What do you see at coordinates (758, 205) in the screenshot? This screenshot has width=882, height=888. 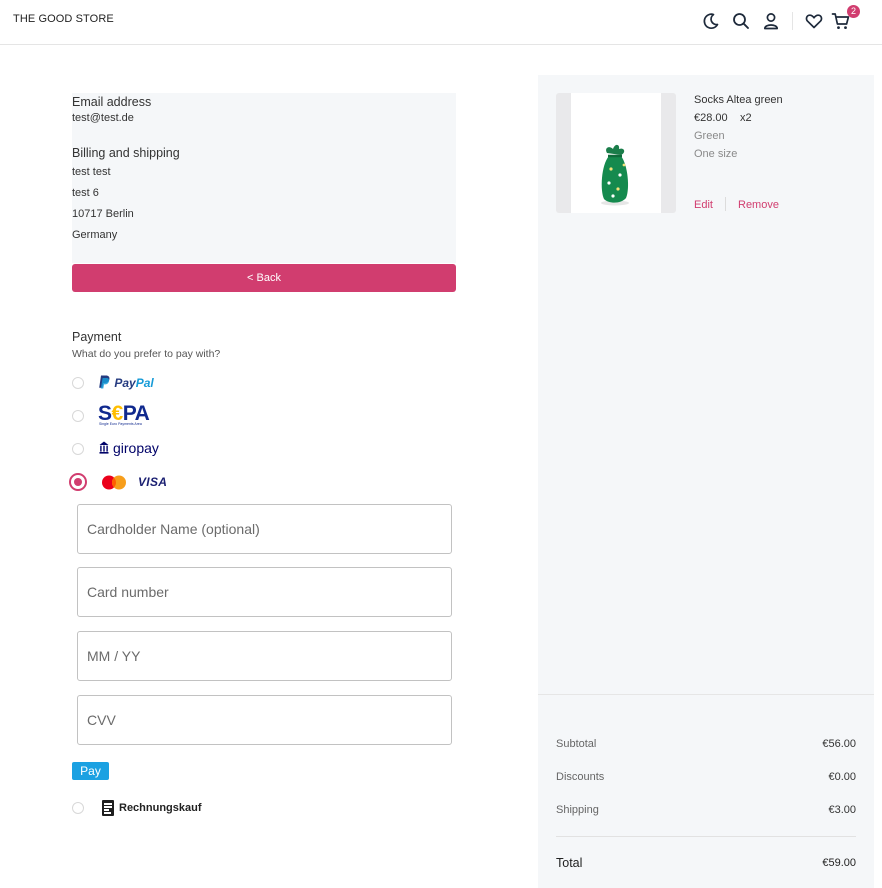 I see `remove-item-link: Remove` at bounding box center [758, 205].